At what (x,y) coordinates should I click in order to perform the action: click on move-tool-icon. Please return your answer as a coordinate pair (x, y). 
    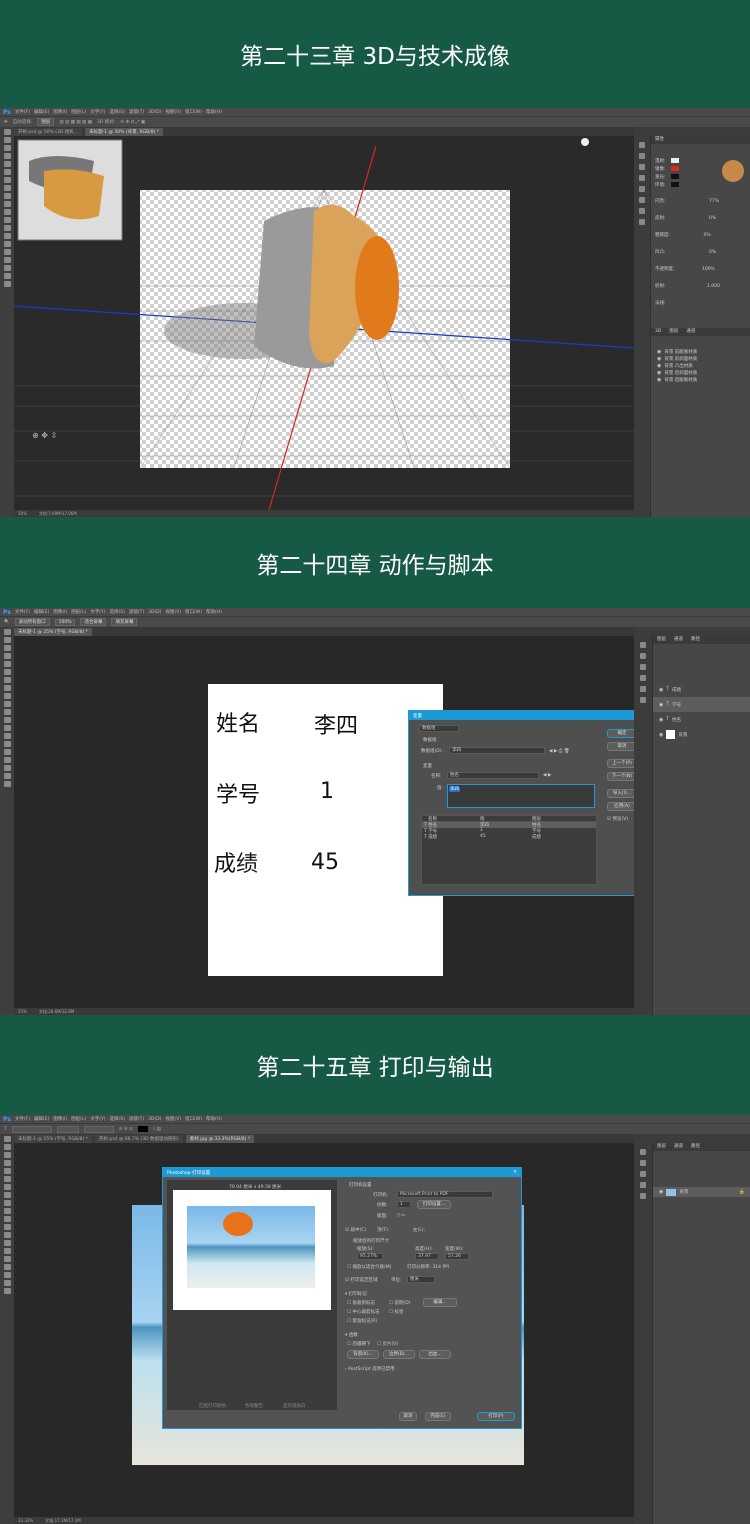
    Looking at the image, I should click on (7, 1139).